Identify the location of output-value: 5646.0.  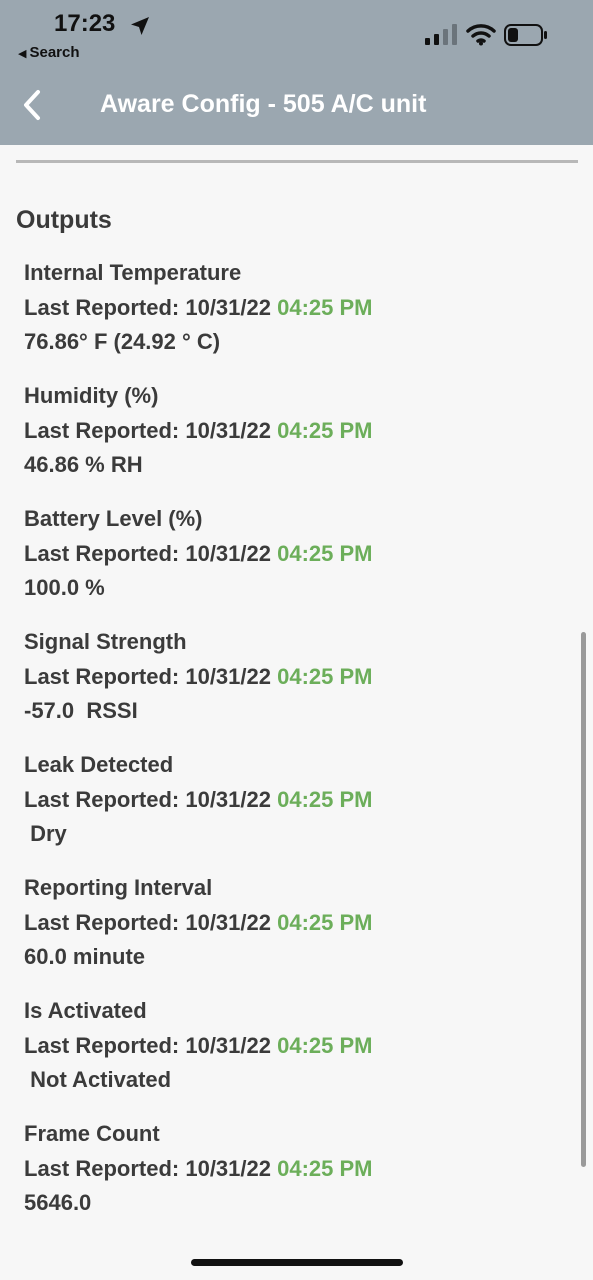
(58, 1202).